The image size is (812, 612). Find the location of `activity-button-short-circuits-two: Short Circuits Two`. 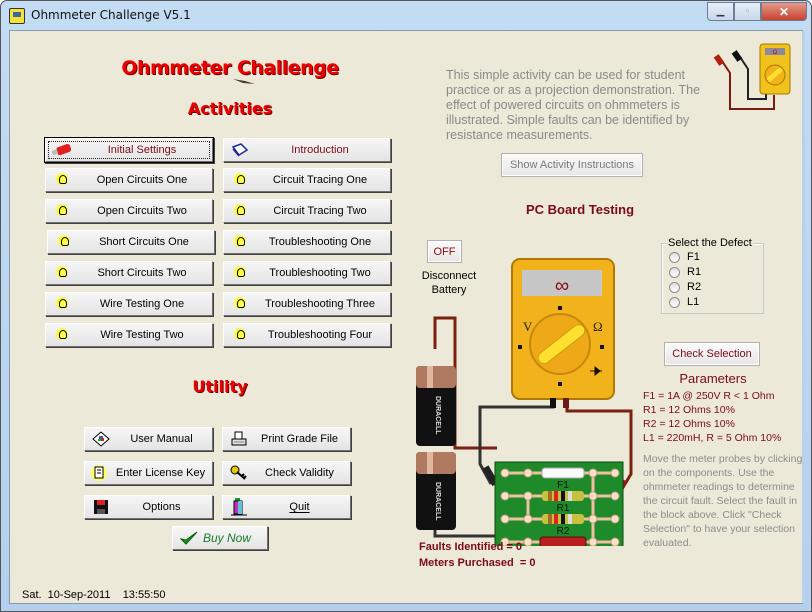

activity-button-short-circuits-two: Short Circuits Two is located at coordinates (129, 273).